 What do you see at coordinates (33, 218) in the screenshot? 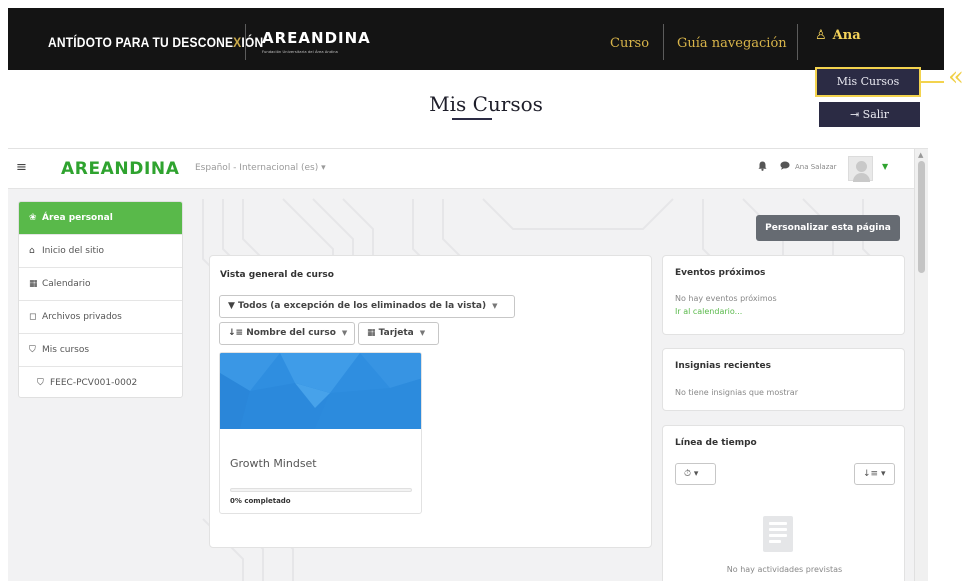
I see `dashboard-icon: ❀` at bounding box center [33, 218].